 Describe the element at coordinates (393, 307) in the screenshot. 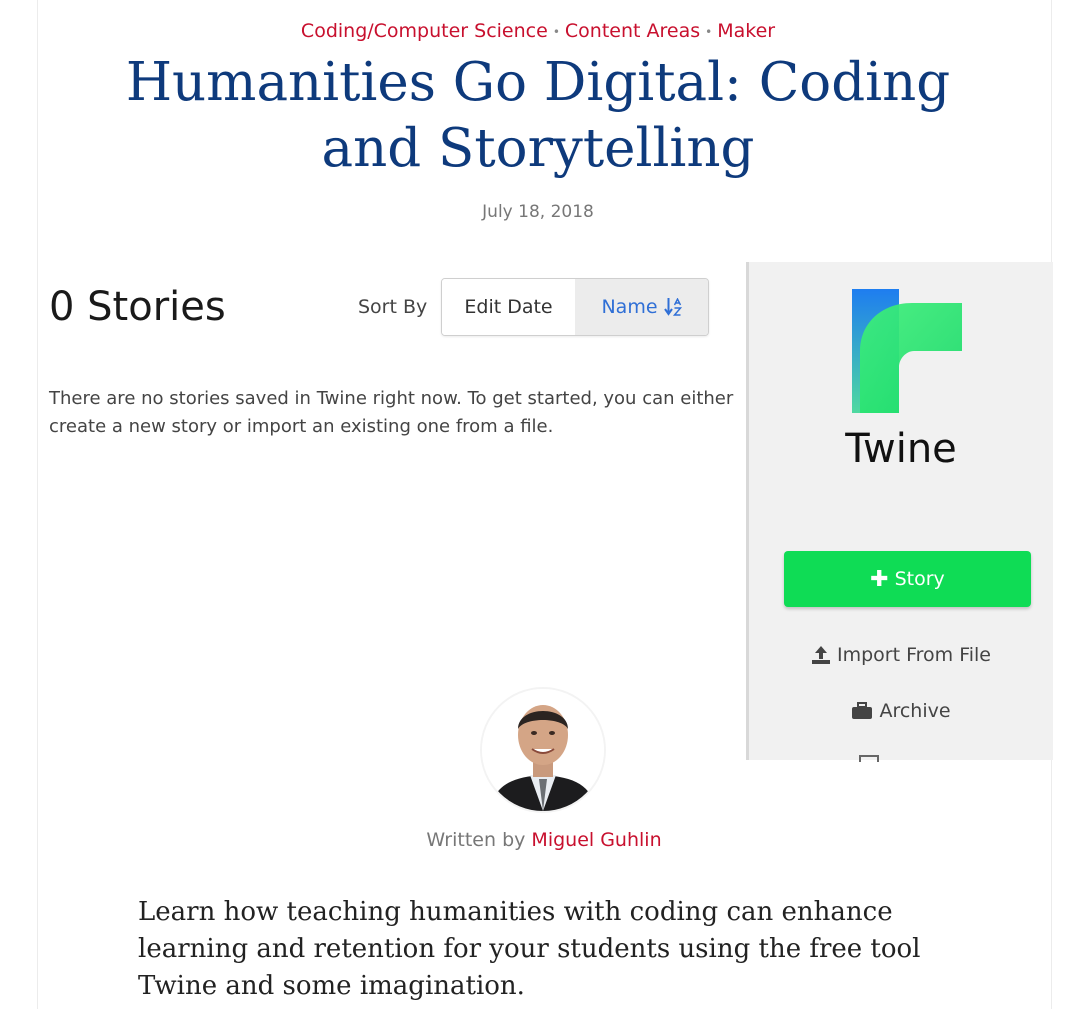

I see `sort-label: Sort By` at that location.